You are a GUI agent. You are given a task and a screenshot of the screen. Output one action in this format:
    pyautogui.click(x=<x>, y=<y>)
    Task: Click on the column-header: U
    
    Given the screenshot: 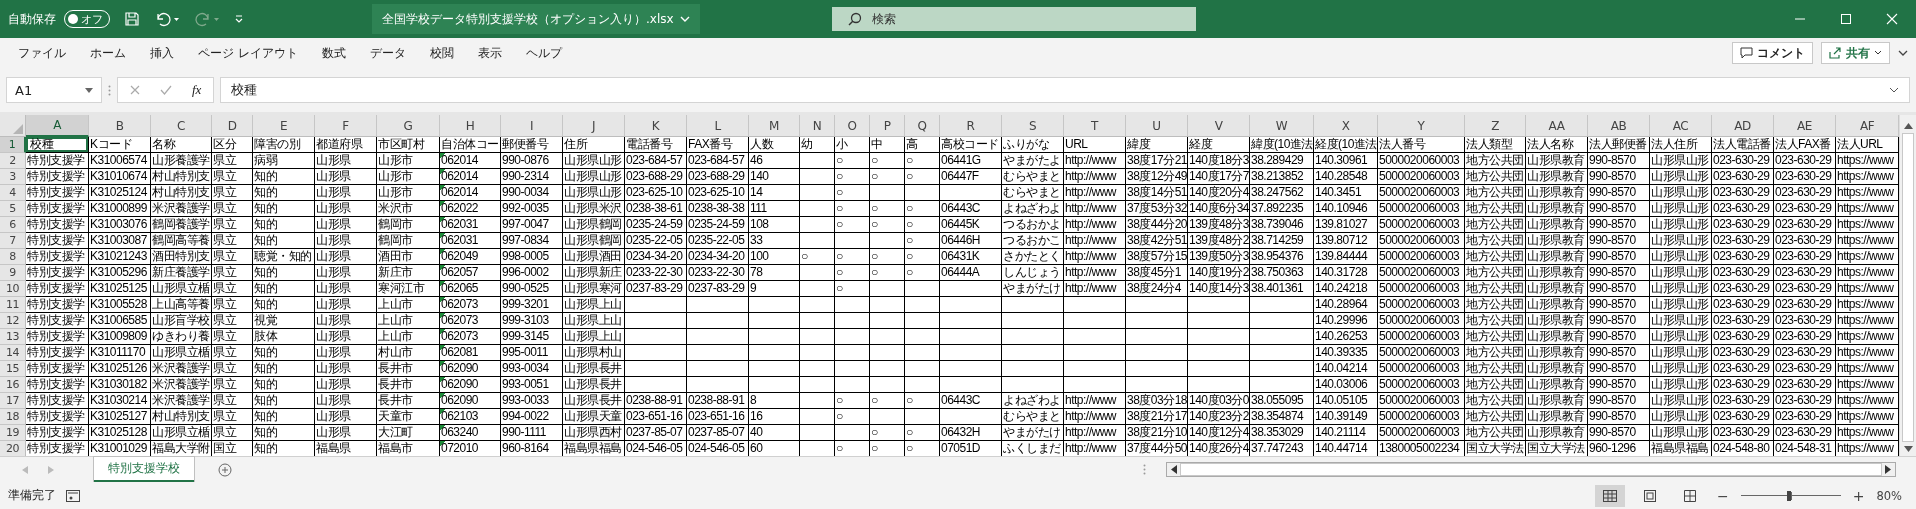 What is the action you would take?
    pyautogui.click(x=1157, y=126)
    